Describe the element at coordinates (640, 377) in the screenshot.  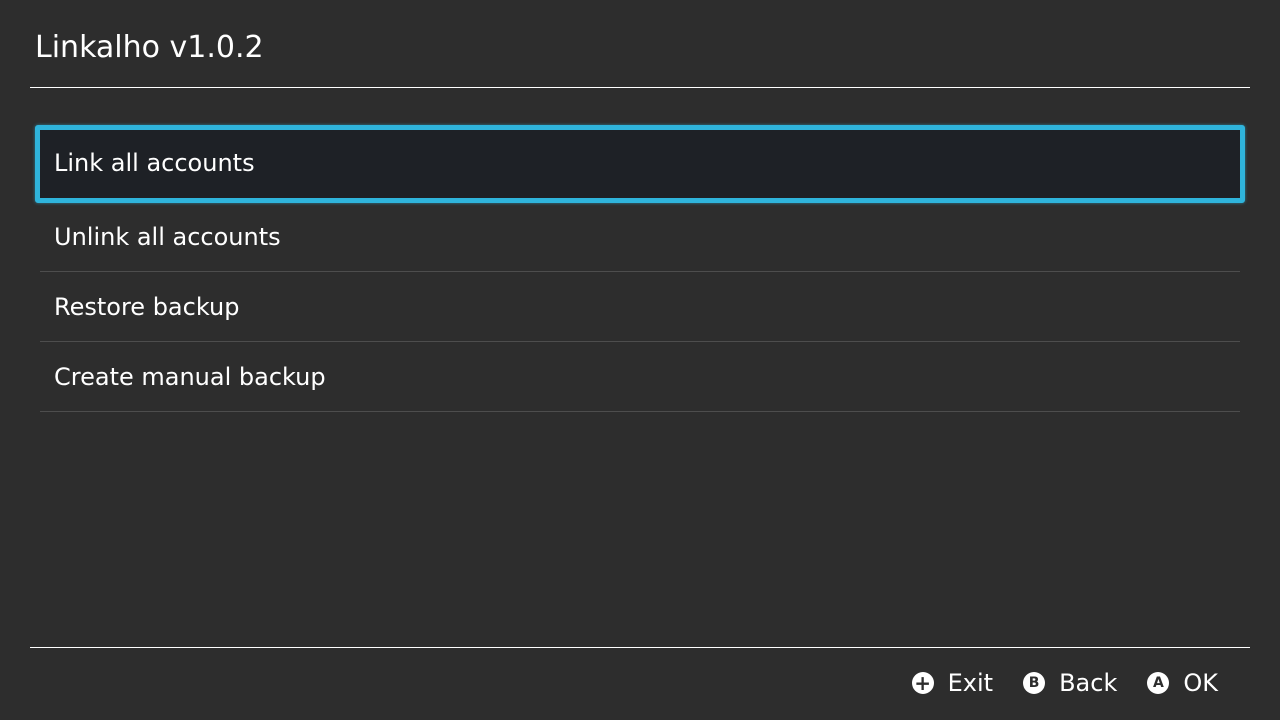
I see `menu-item-create-manual-backup: Create manual backup` at that location.